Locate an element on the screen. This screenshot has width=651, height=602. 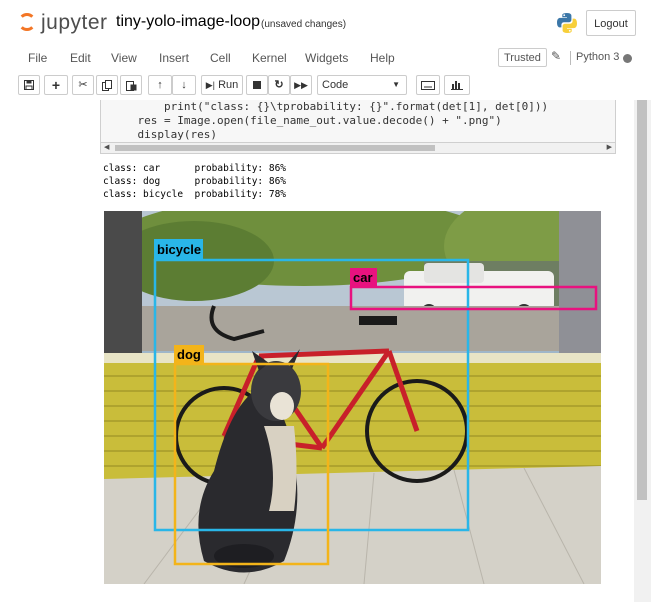
scroll-left-icon: ◀ is located at coordinates (106, 147).